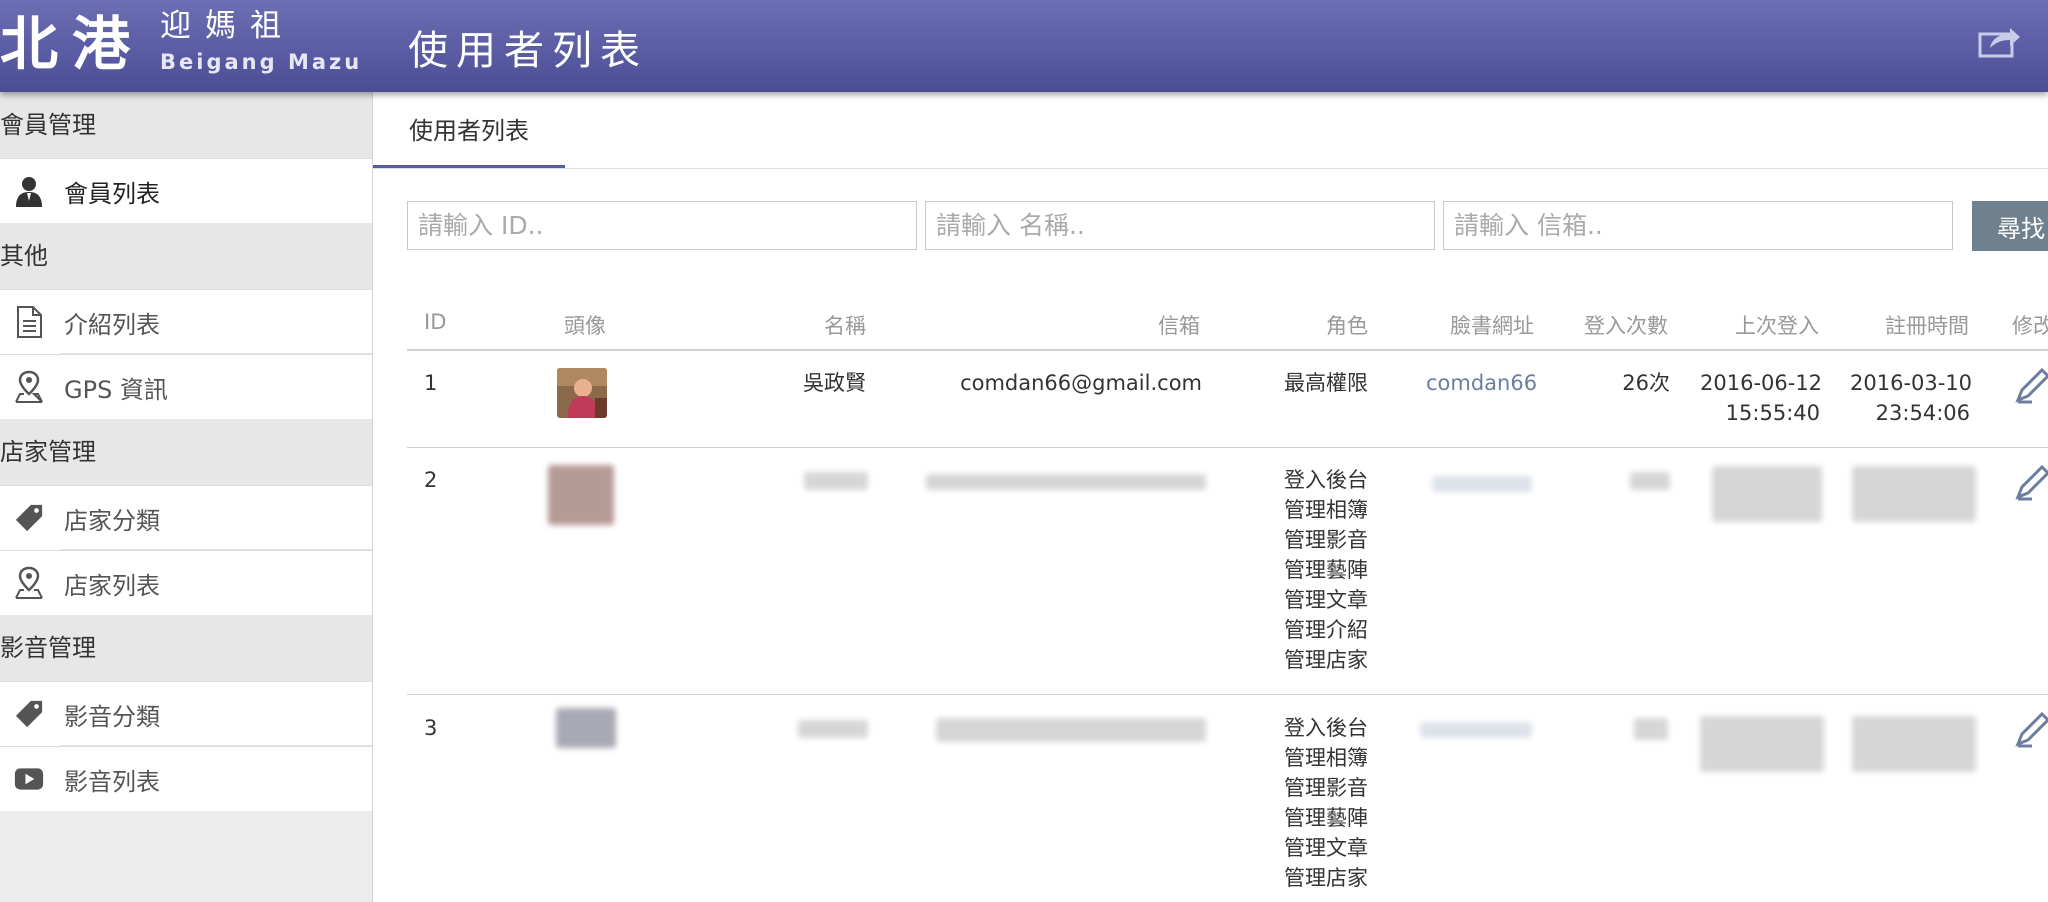 This screenshot has height=902, width=2048. Describe the element at coordinates (1761, 398) in the screenshot. I see `cell-last-login: 2016-06-12 15:55:40` at that location.